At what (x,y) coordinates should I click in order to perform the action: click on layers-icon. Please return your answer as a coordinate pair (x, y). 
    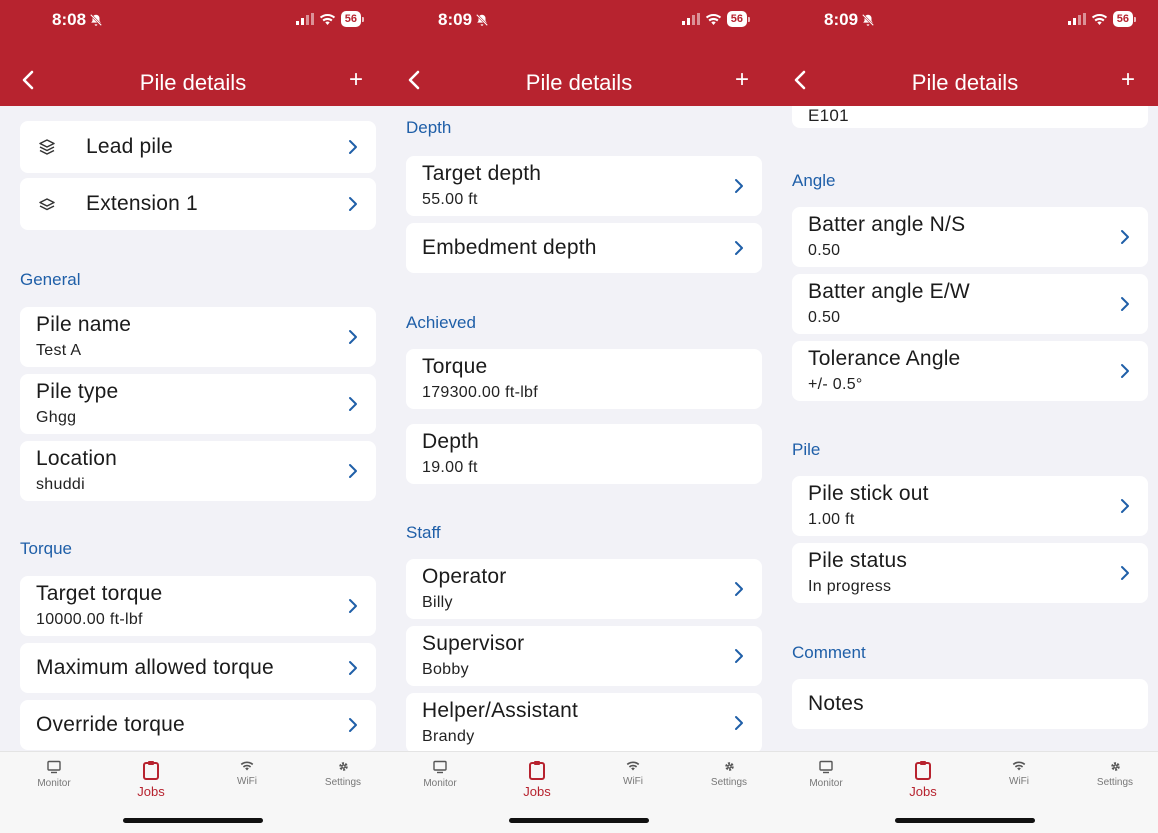
    Looking at the image, I should click on (47, 204).